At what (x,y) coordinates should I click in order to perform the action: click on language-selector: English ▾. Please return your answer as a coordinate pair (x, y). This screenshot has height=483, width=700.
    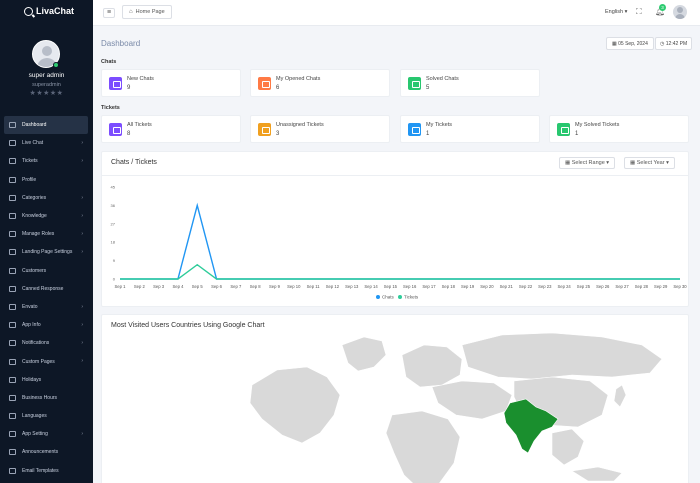
    Looking at the image, I should click on (616, 12).